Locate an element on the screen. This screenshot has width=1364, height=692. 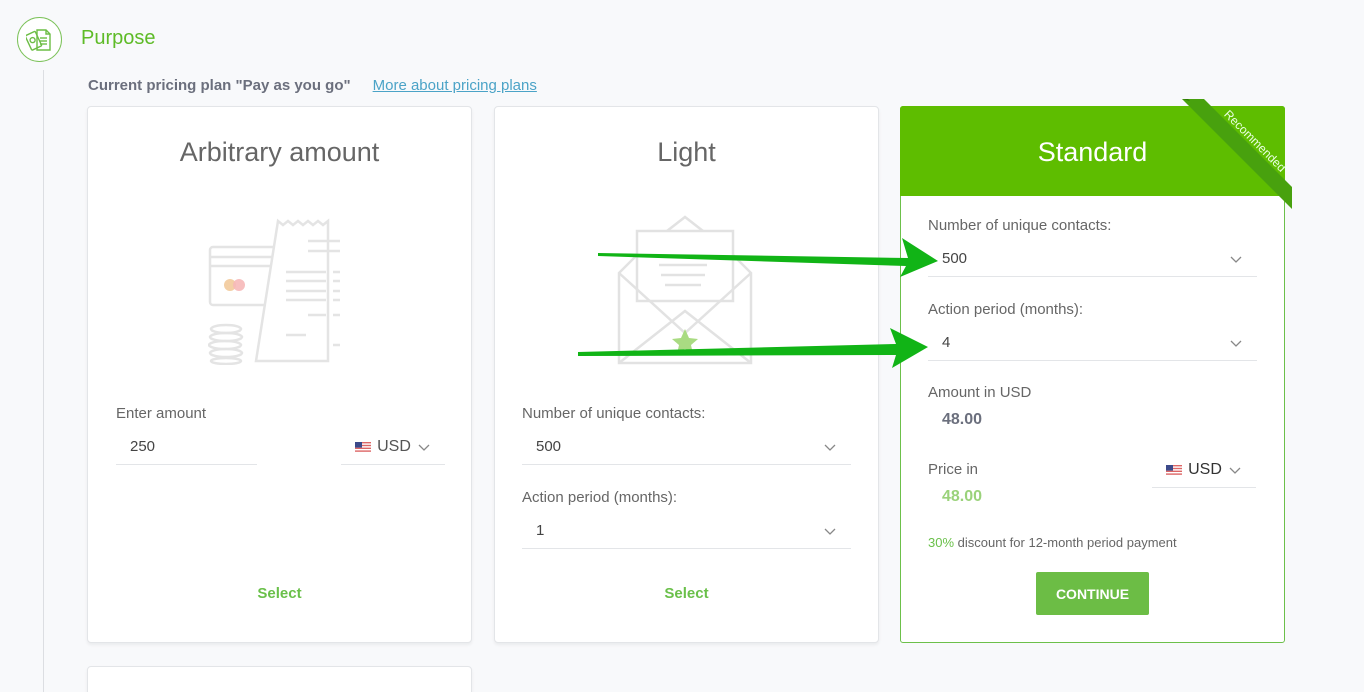
discount-note: 30% discount for 12-month period payment is located at coordinates (1052, 542).